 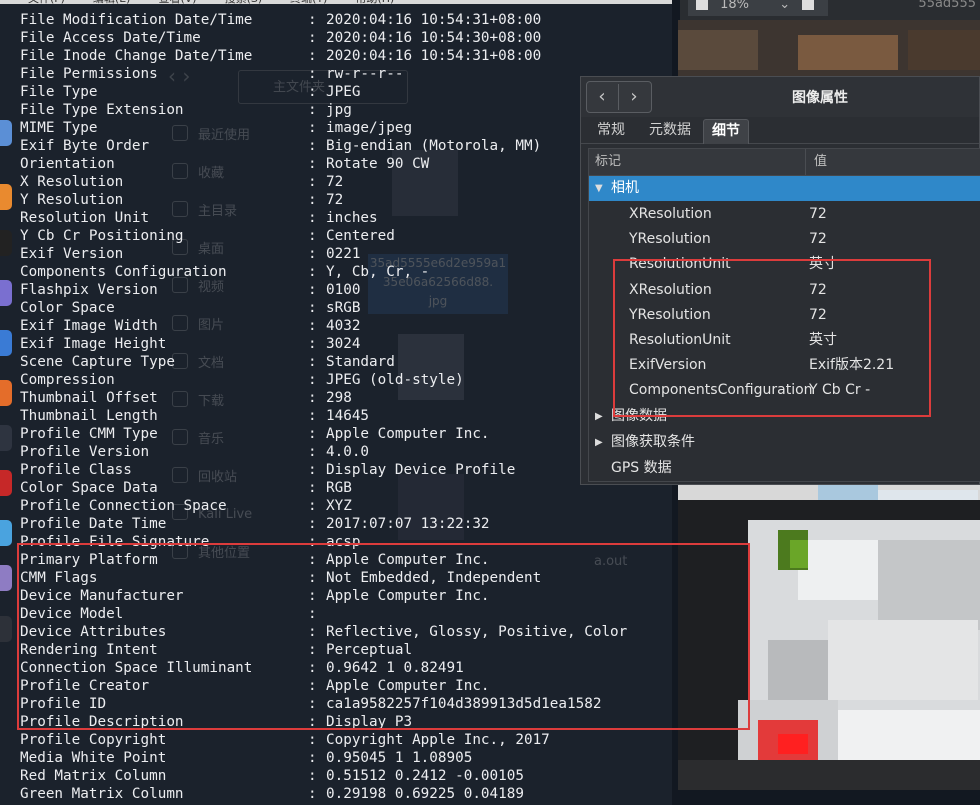 I want to click on menu-item: 编辑(E), so click(x=112, y=2).